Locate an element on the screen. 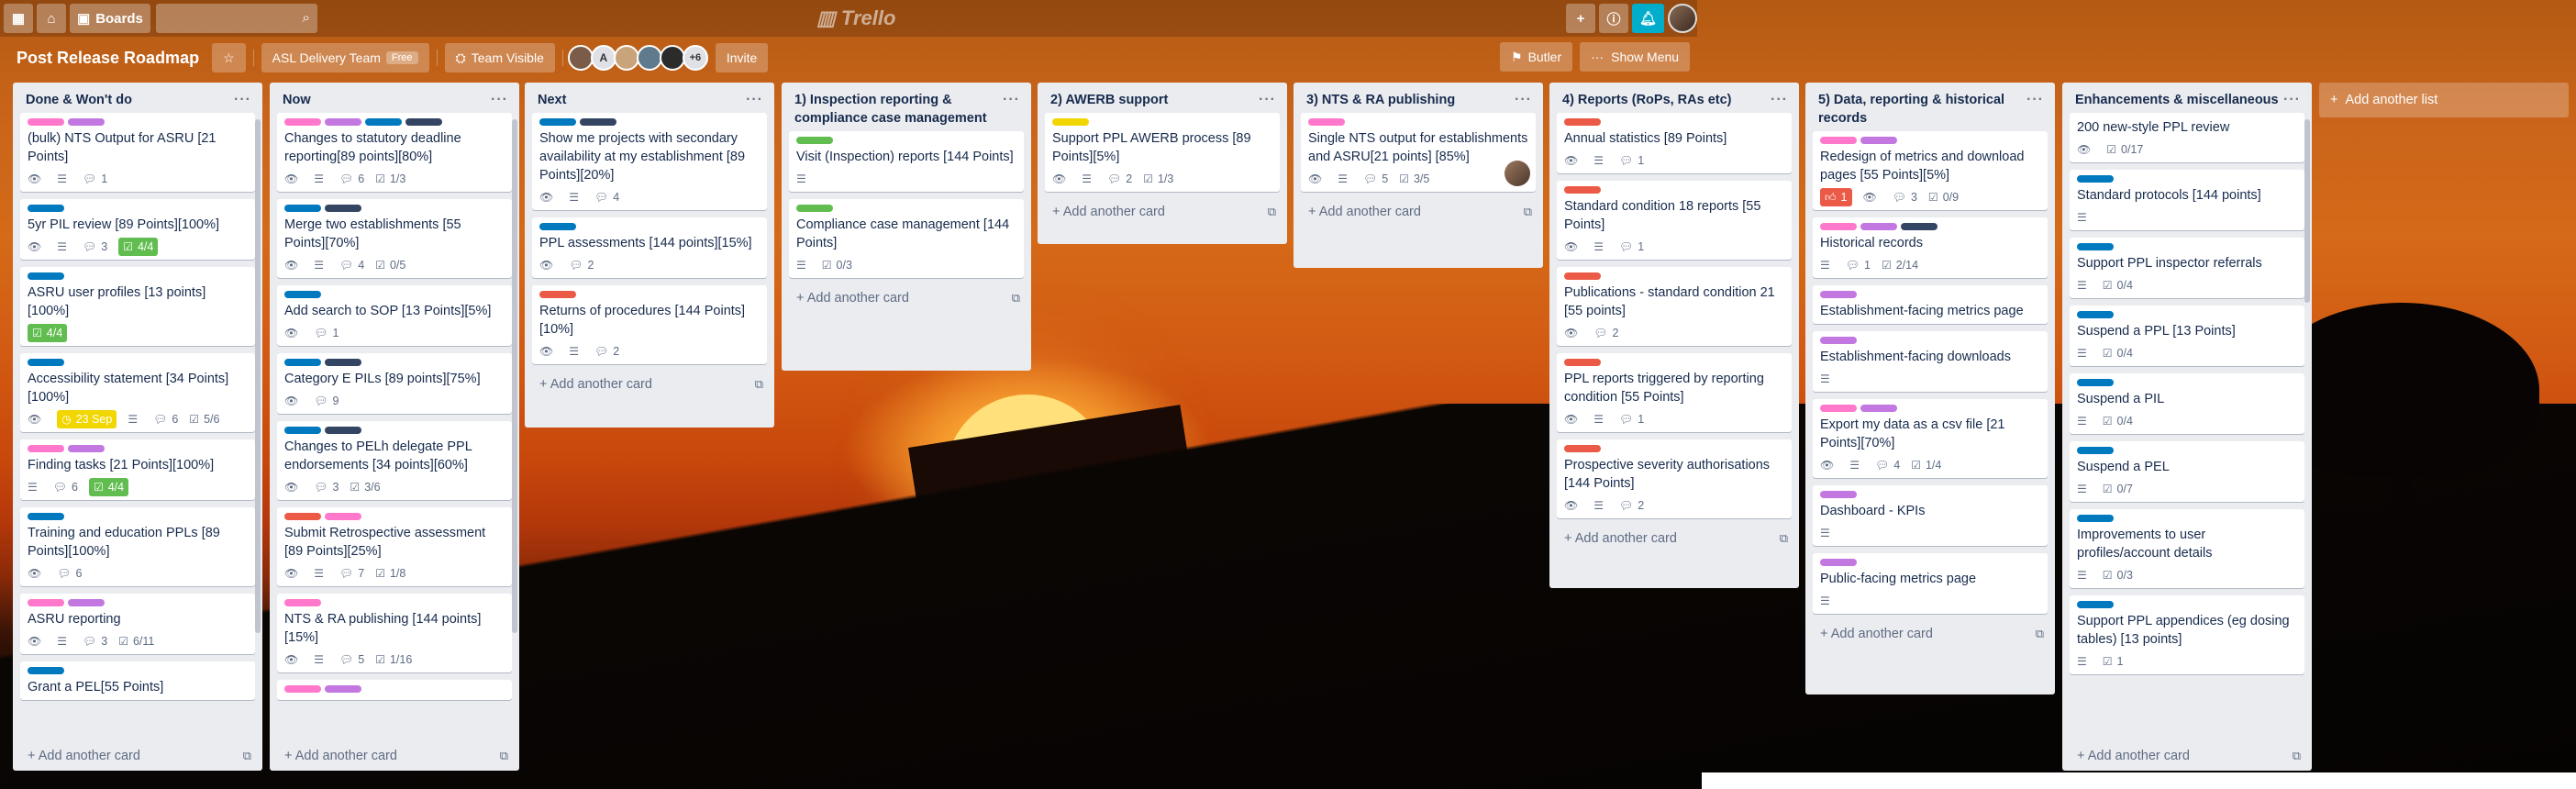 This screenshot has width=2576, height=789. card: Establishment-facing metrics page is located at coordinates (1930, 305).